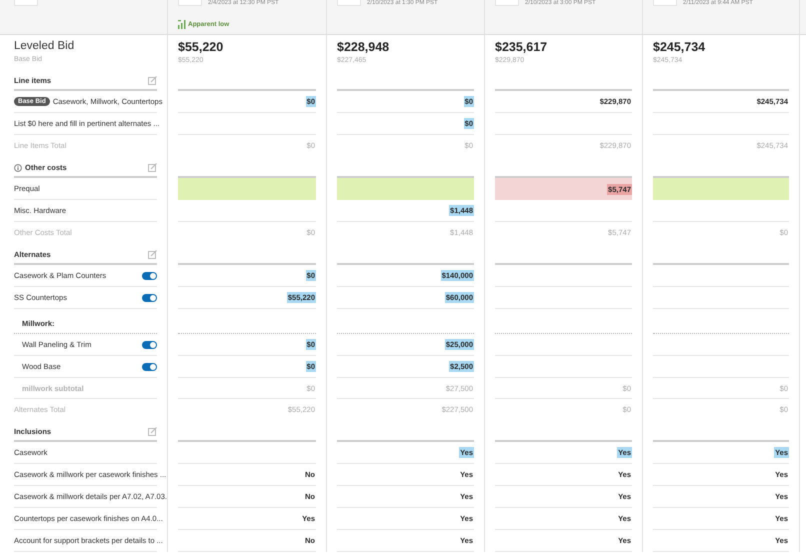 This screenshot has width=806, height=554. I want to click on info-icon, so click(18, 168).